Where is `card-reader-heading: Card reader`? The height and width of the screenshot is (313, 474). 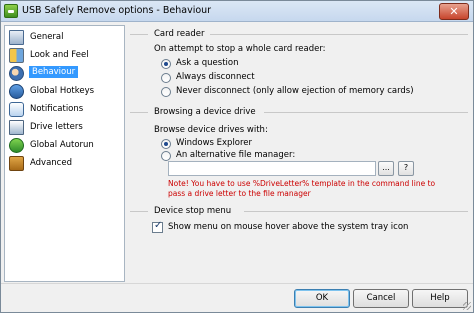 card-reader-heading: Card reader is located at coordinates (182, 34).